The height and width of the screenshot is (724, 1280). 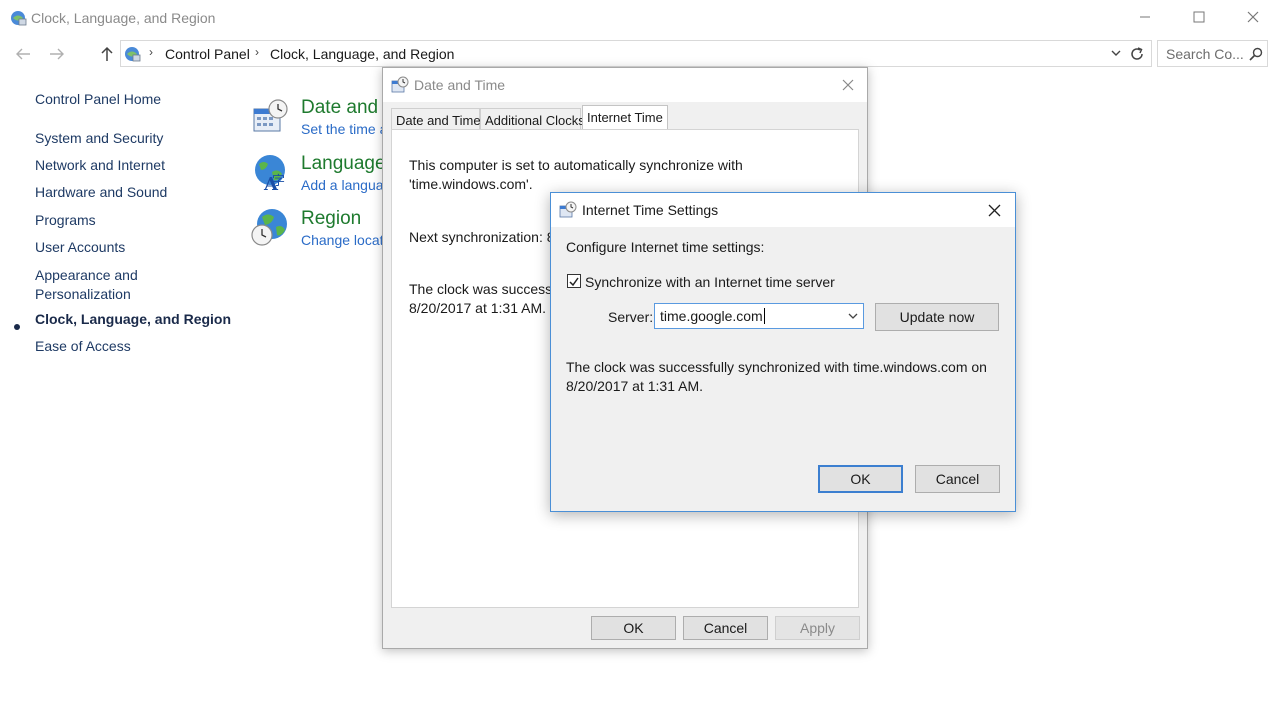 I want to click on auto-sync-text-line2: 'time.windows.com'., so click(x=471, y=184).